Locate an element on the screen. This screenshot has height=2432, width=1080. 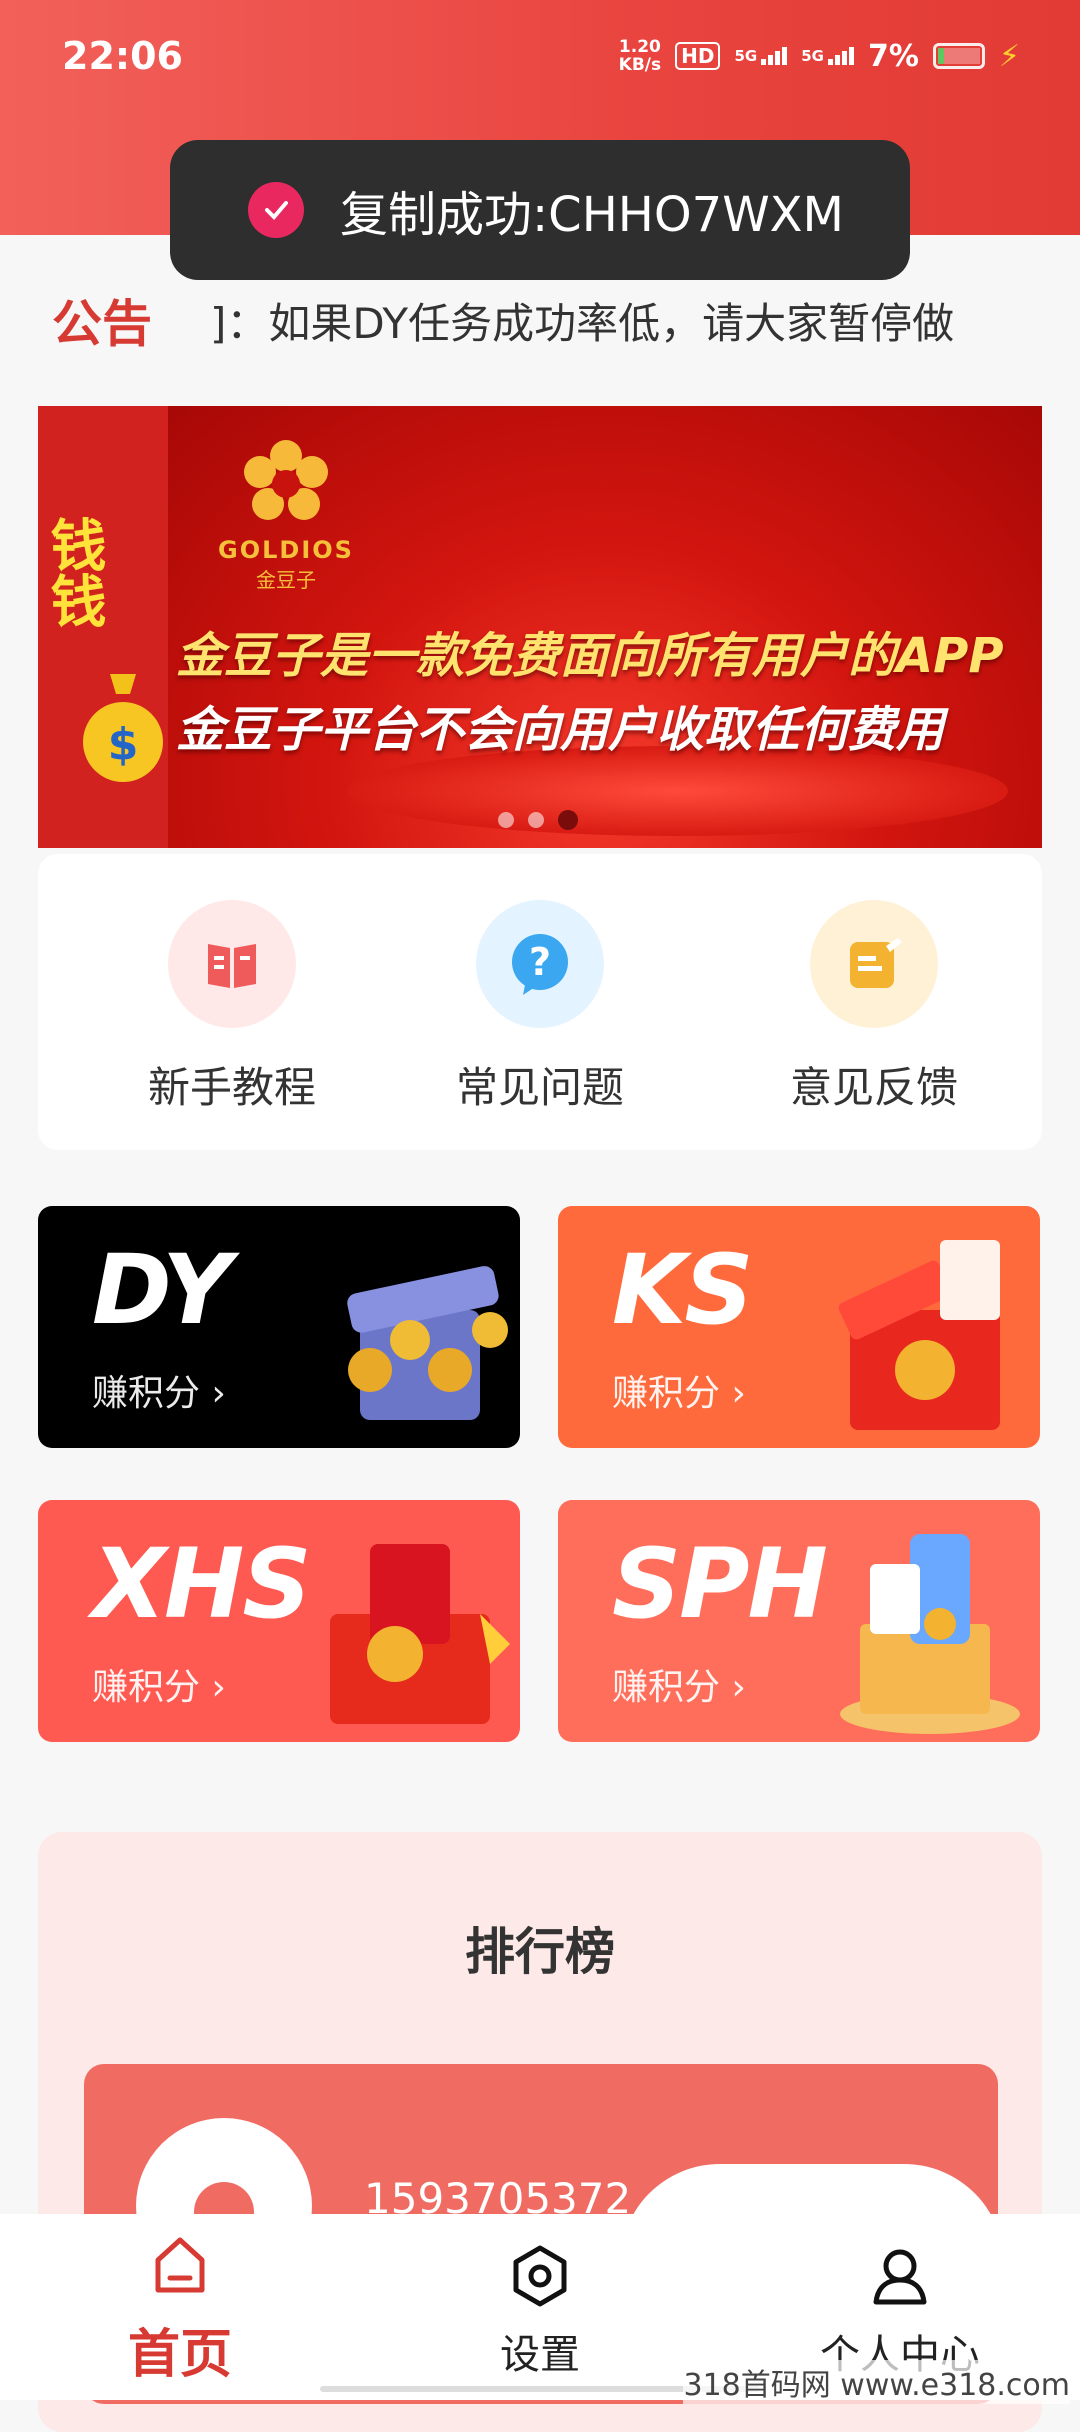
task-card-dy: DY 赚积分 › is located at coordinates (279, 1327).